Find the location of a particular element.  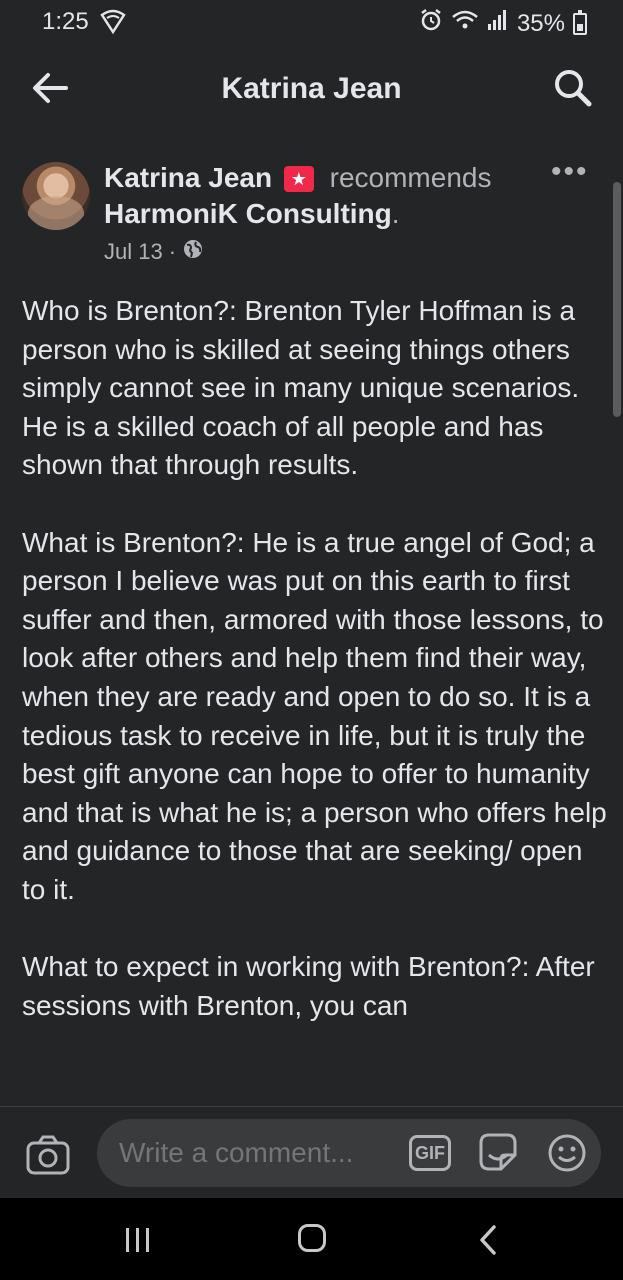

camera-button is located at coordinates (48, 1155).